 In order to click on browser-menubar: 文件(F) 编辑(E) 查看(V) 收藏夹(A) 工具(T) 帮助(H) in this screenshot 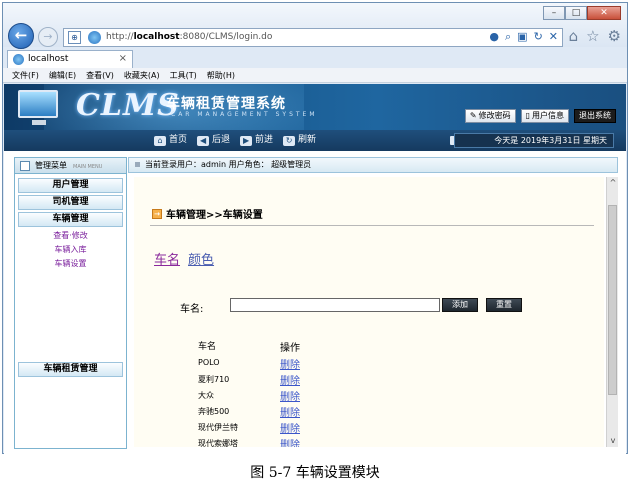, I will do `click(315, 75)`.